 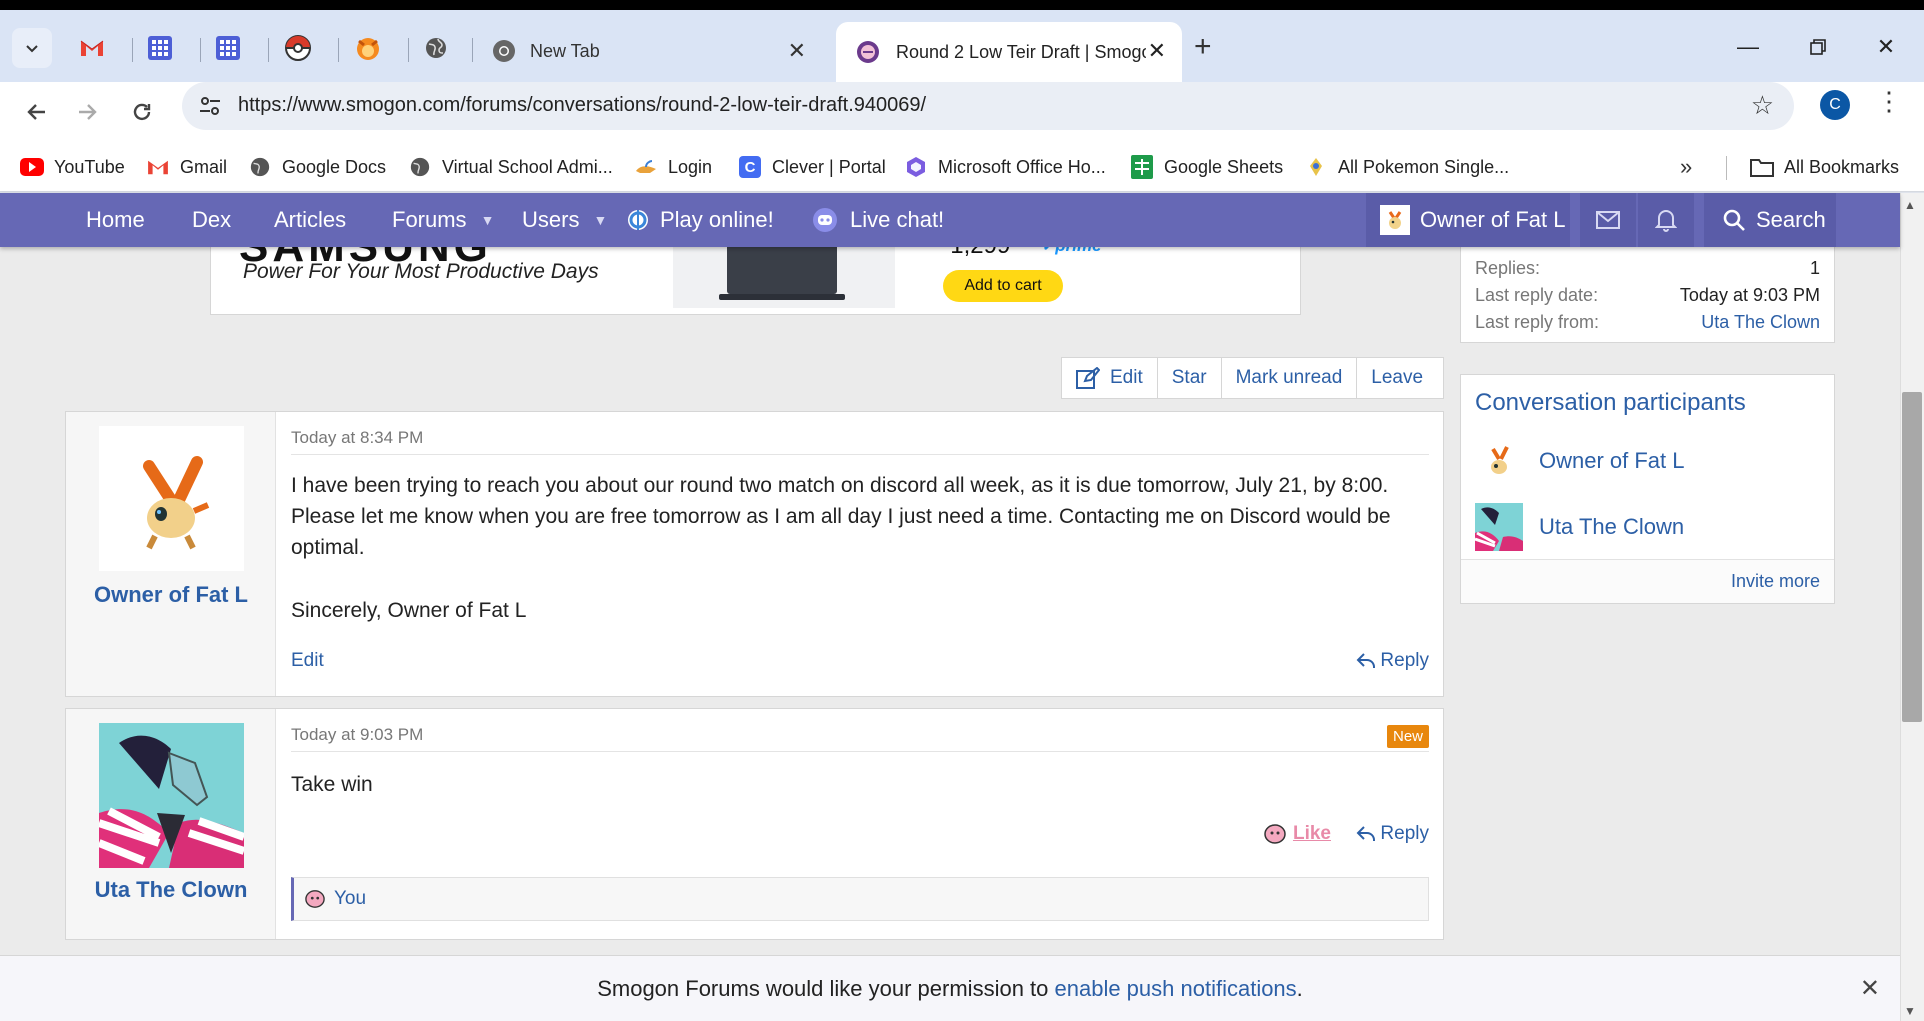 I want to click on pokeball-icon, so click(x=298, y=48).